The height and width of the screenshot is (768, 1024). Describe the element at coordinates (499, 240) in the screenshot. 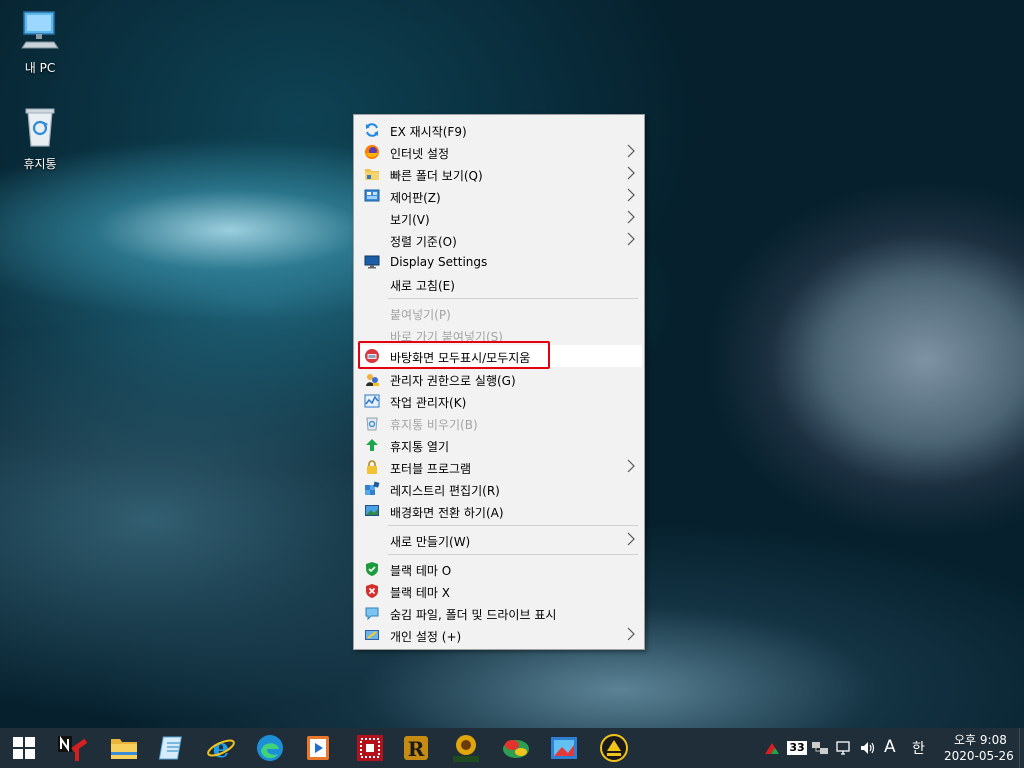

I see `menu-item-sort-by: 정렬 기준(O)` at that location.